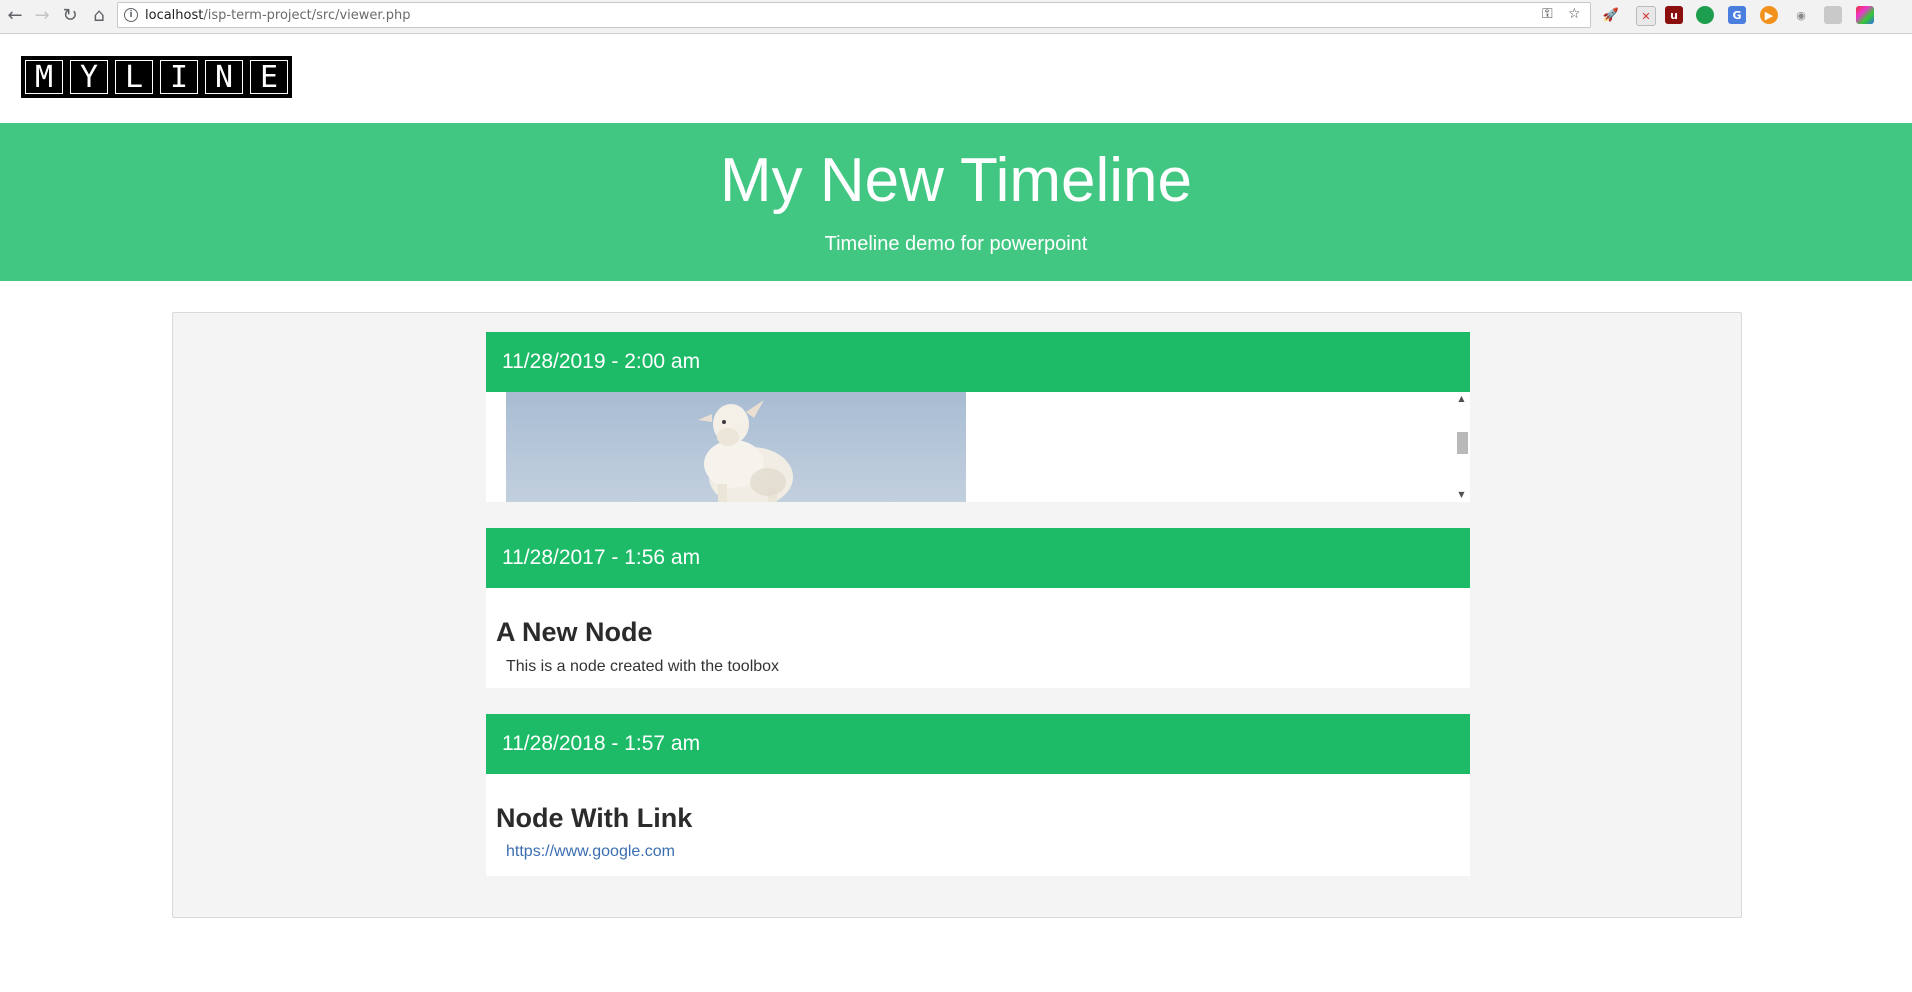  What do you see at coordinates (174, 15) in the screenshot?
I see `url-host: localhost` at bounding box center [174, 15].